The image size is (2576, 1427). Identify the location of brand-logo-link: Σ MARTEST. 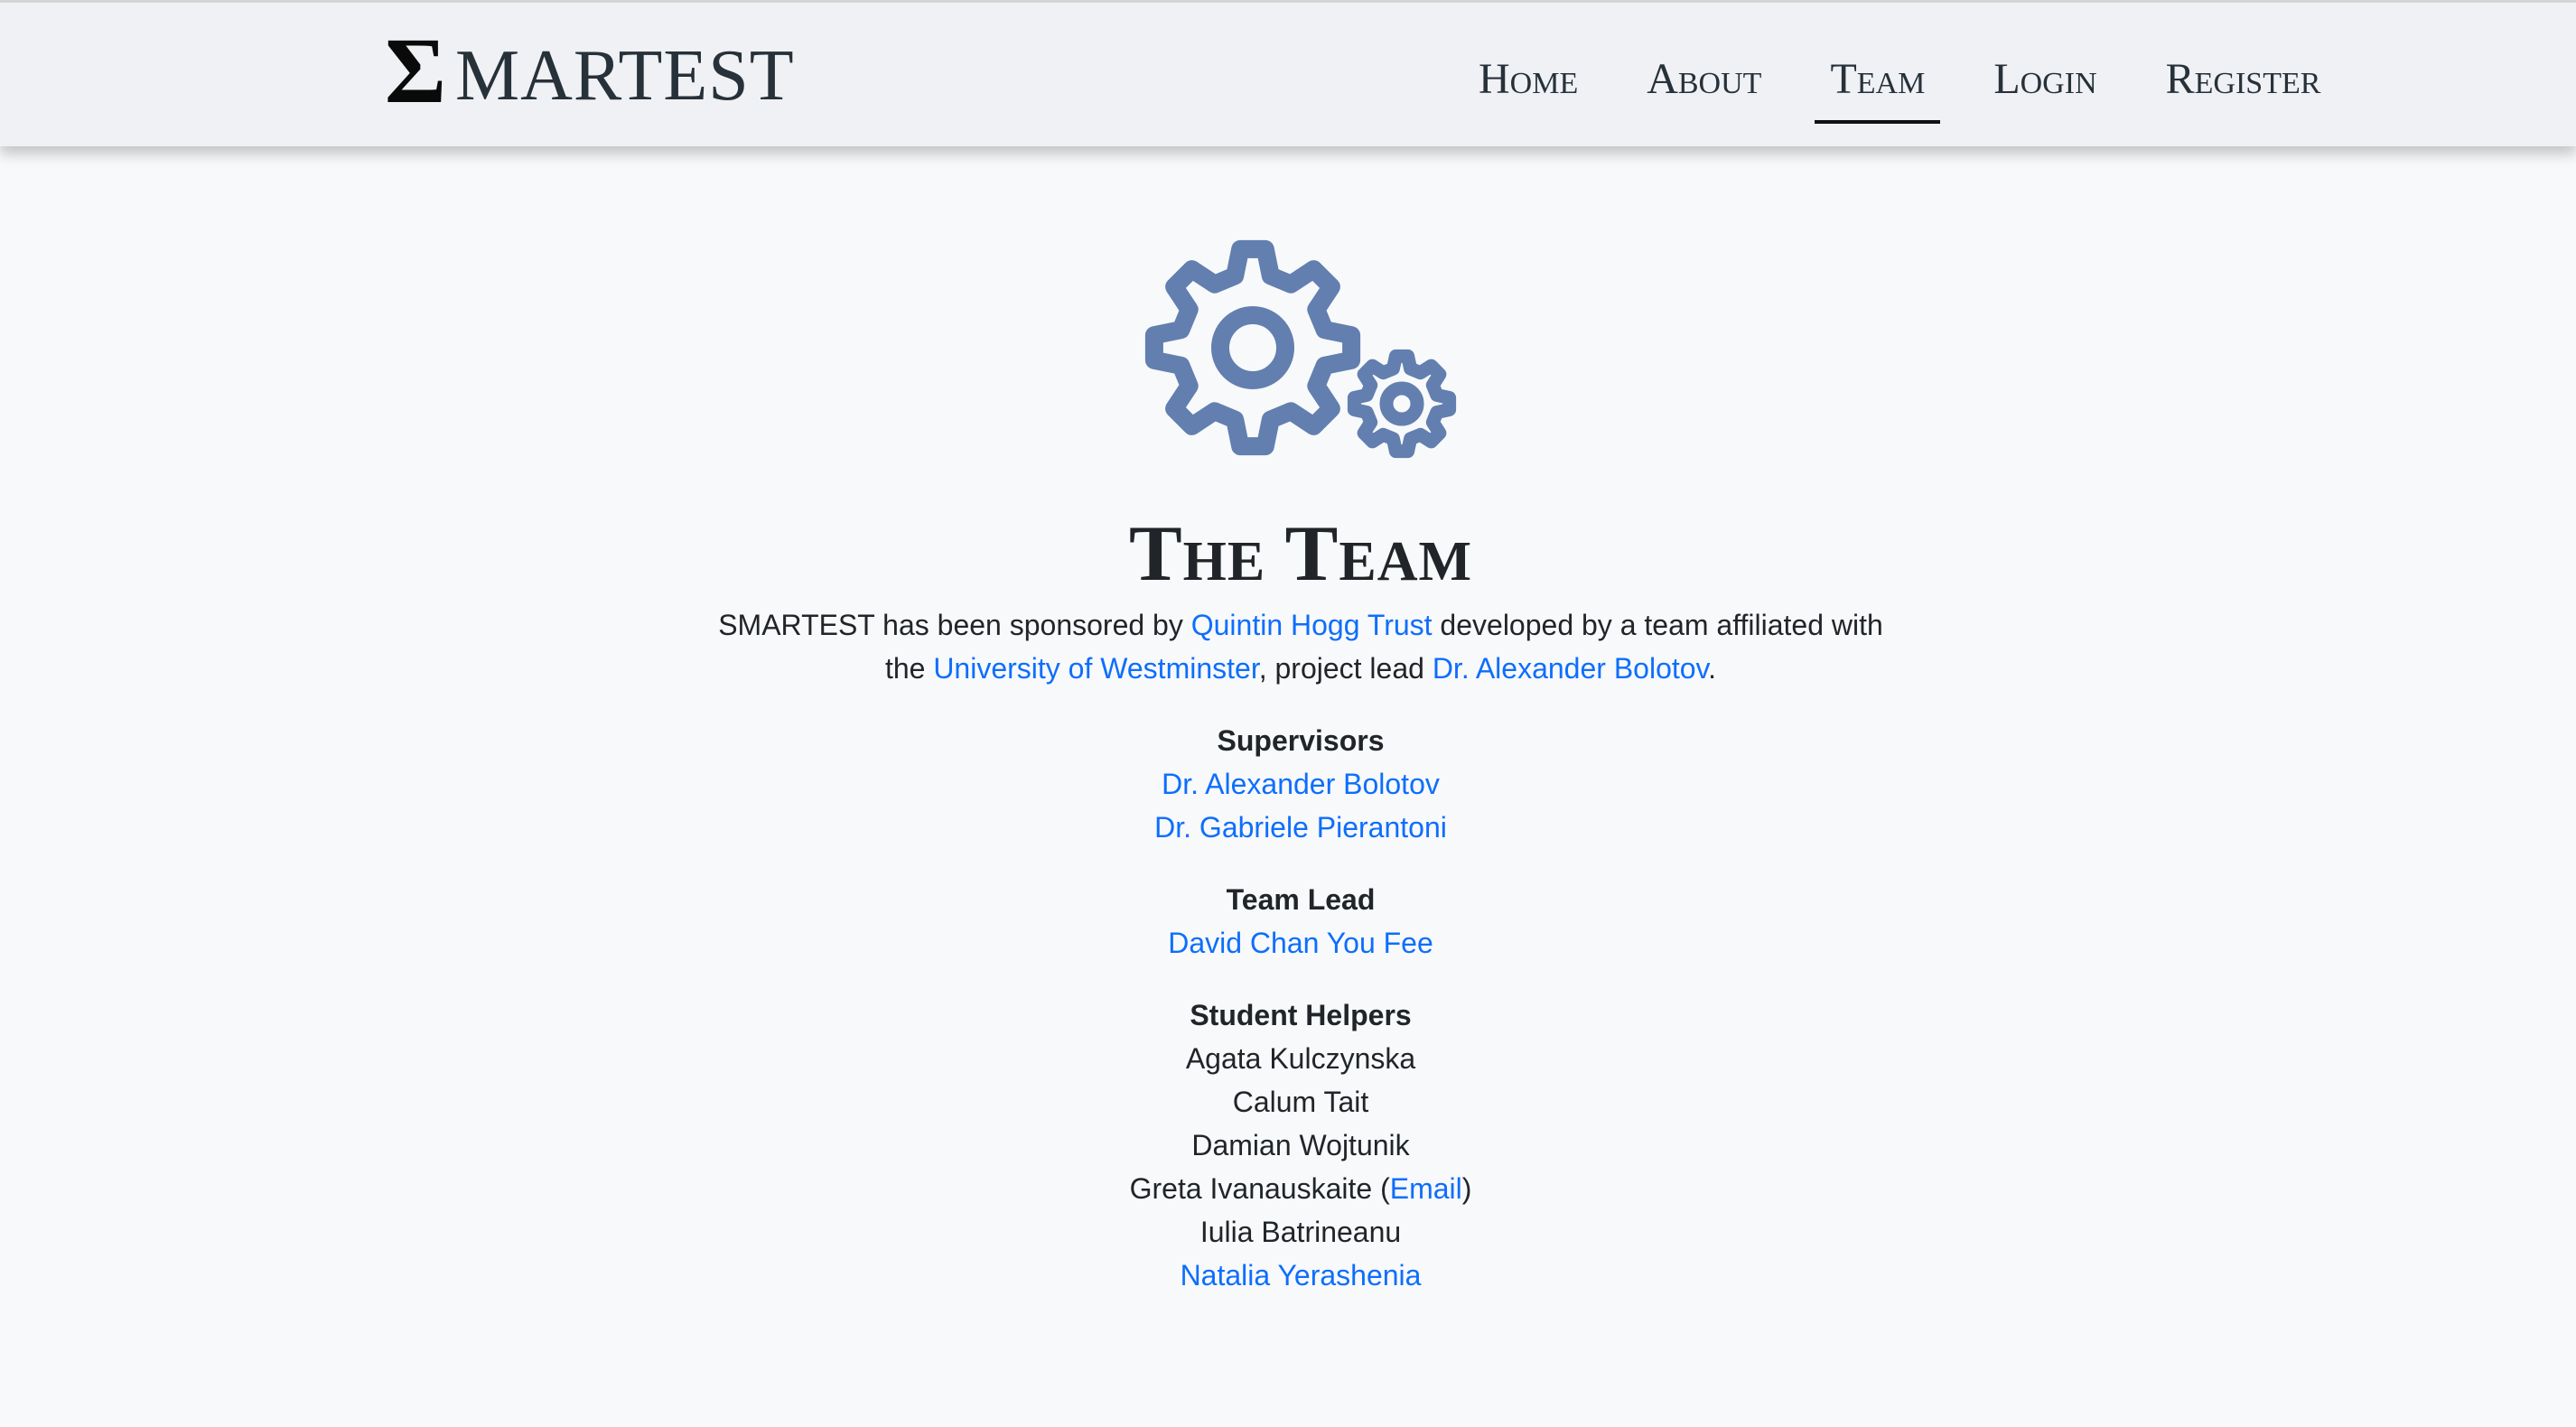
(590, 71).